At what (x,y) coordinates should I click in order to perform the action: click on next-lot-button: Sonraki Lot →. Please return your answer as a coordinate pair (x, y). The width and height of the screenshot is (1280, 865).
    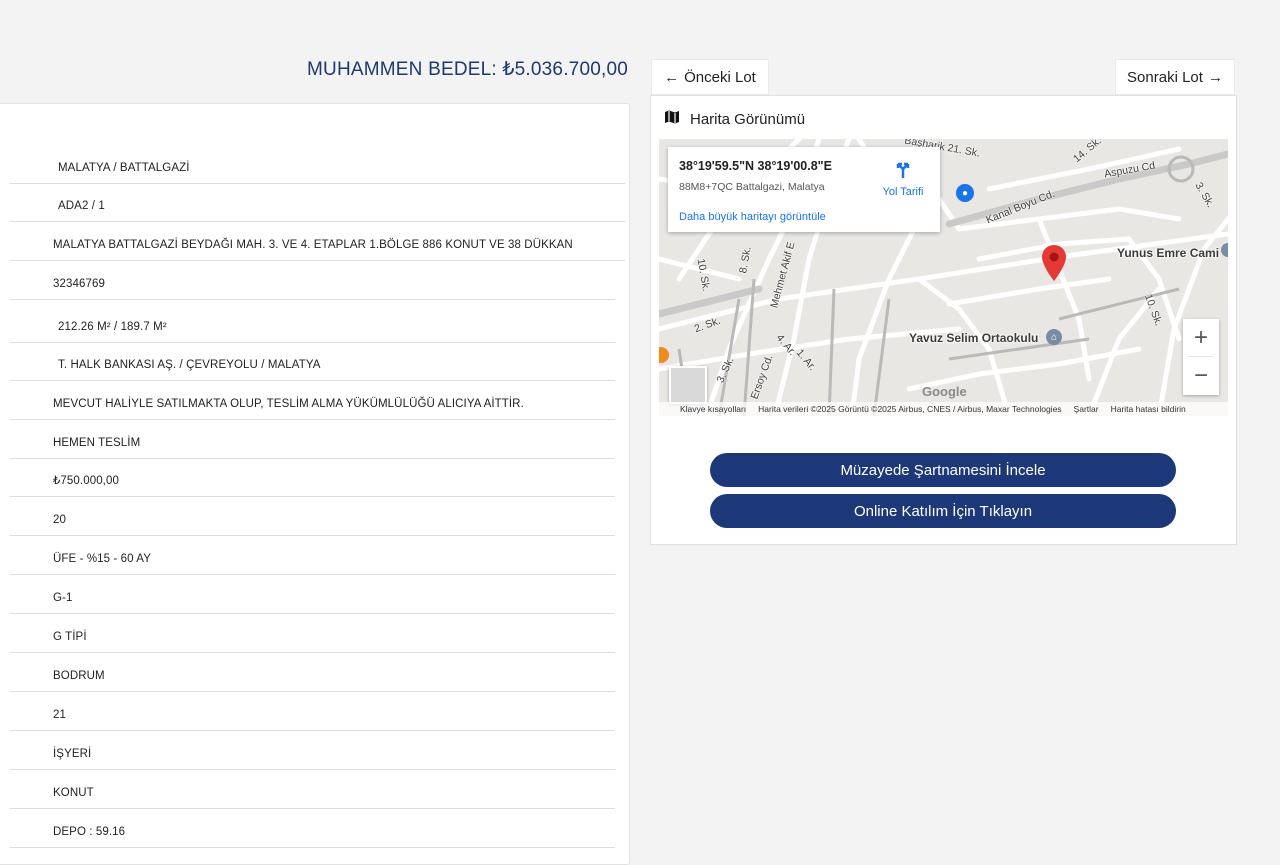
    Looking at the image, I should click on (1175, 77).